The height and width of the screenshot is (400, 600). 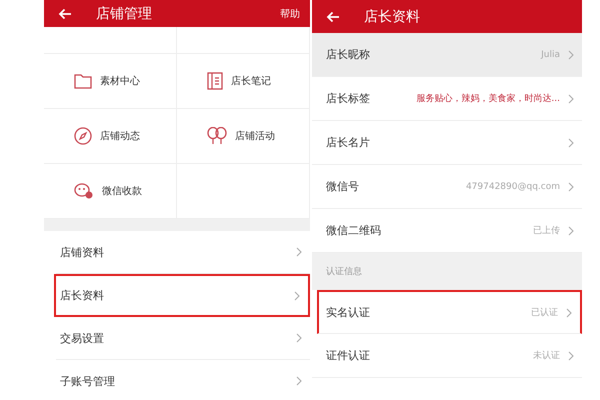 I want to click on menu-row: 店长资料, so click(x=182, y=295).